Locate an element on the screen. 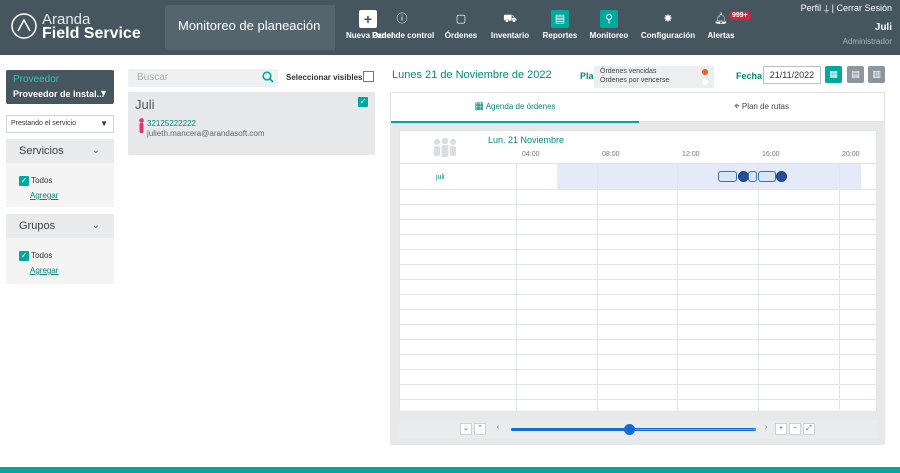 The height and width of the screenshot is (473, 900). legend-due-soon: Órdenes por vencerse is located at coordinates (635, 80).